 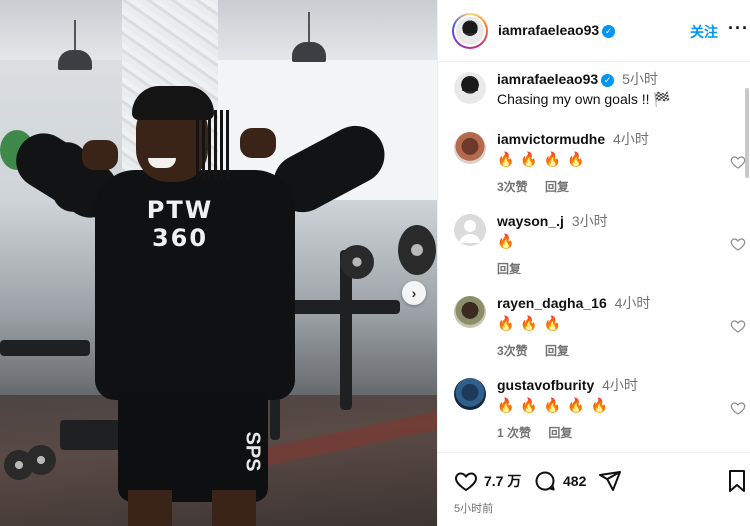 I want to click on comment-likes: 1 次赞, so click(x=514, y=433).